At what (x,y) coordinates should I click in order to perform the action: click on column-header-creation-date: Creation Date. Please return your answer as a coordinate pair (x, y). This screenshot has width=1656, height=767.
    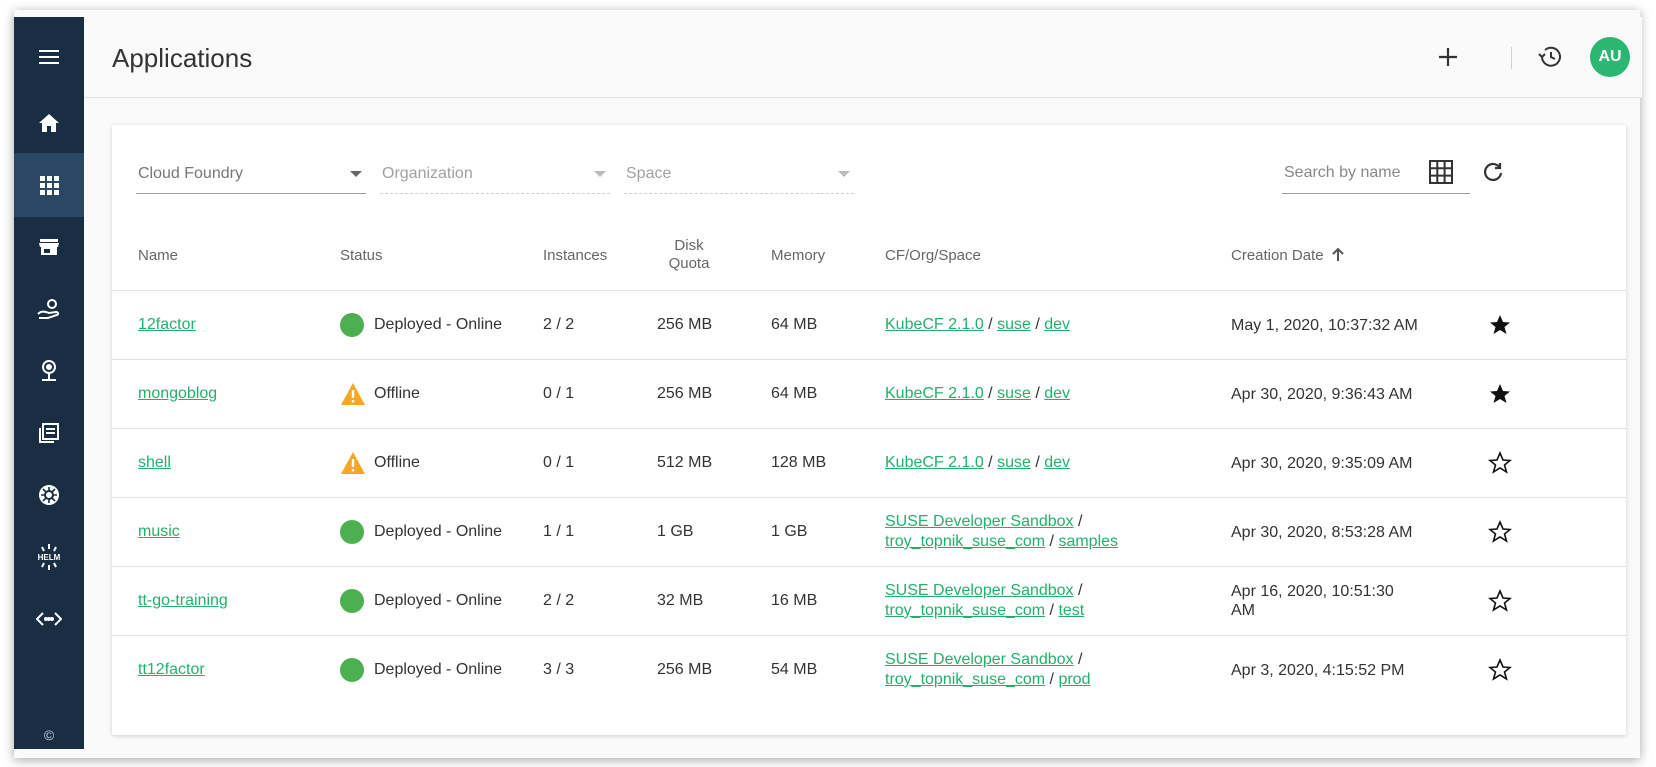
    Looking at the image, I should click on (1288, 255).